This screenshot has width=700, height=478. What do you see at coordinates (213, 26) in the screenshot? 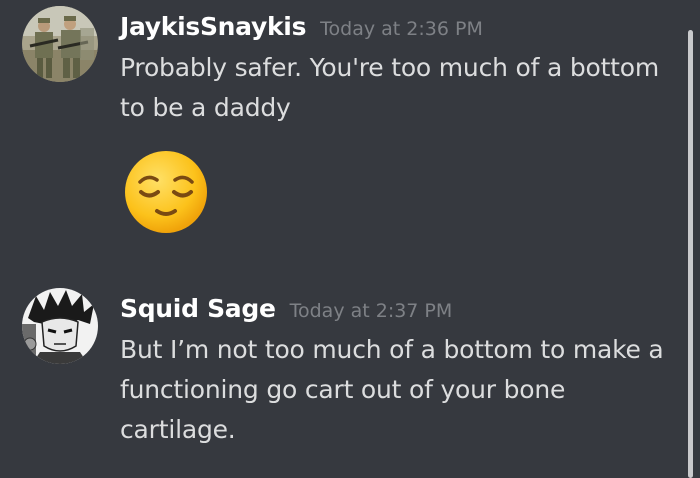
I see `username: JaykisSnaykis` at bounding box center [213, 26].